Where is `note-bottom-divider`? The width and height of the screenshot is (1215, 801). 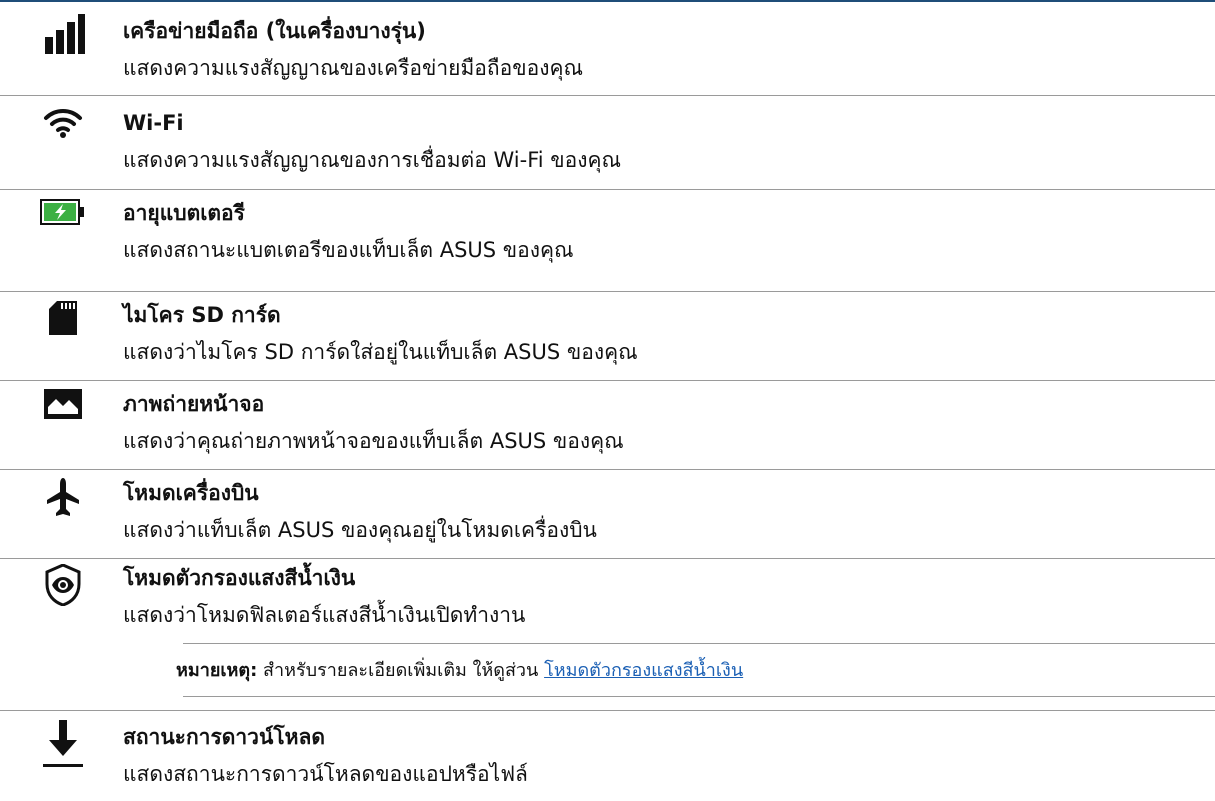
note-bottom-divider is located at coordinates (699, 696).